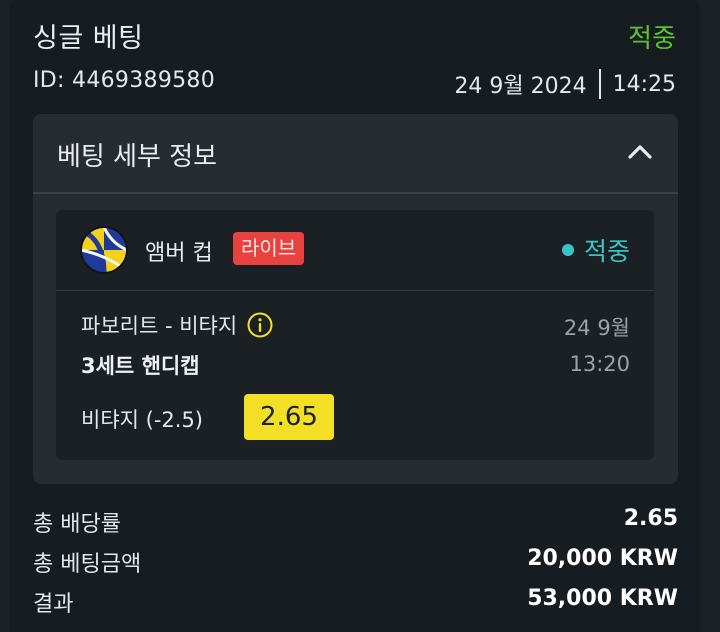 The image size is (720, 632). Describe the element at coordinates (53, 604) in the screenshot. I see `summary-label: 결과` at that location.